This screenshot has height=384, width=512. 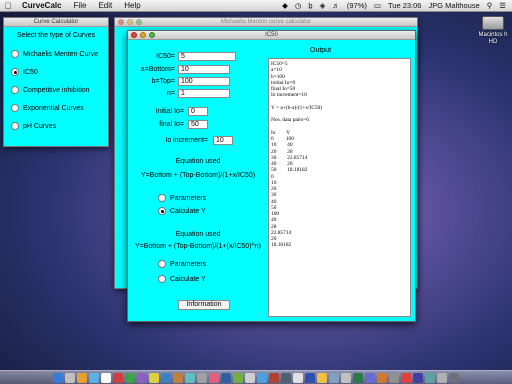 What do you see at coordinates (47, 108) in the screenshot?
I see `radio-exponential-curves: Exponential Curves` at bounding box center [47, 108].